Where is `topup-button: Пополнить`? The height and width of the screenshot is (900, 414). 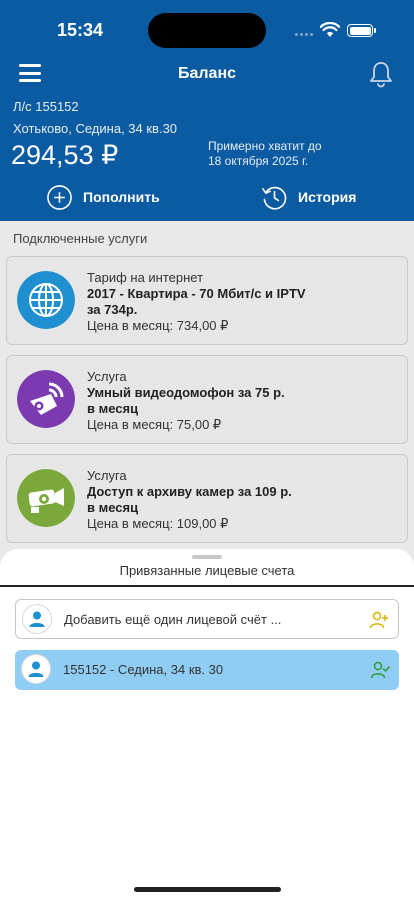 topup-button: Пополнить is located at coordinates (103, 197).